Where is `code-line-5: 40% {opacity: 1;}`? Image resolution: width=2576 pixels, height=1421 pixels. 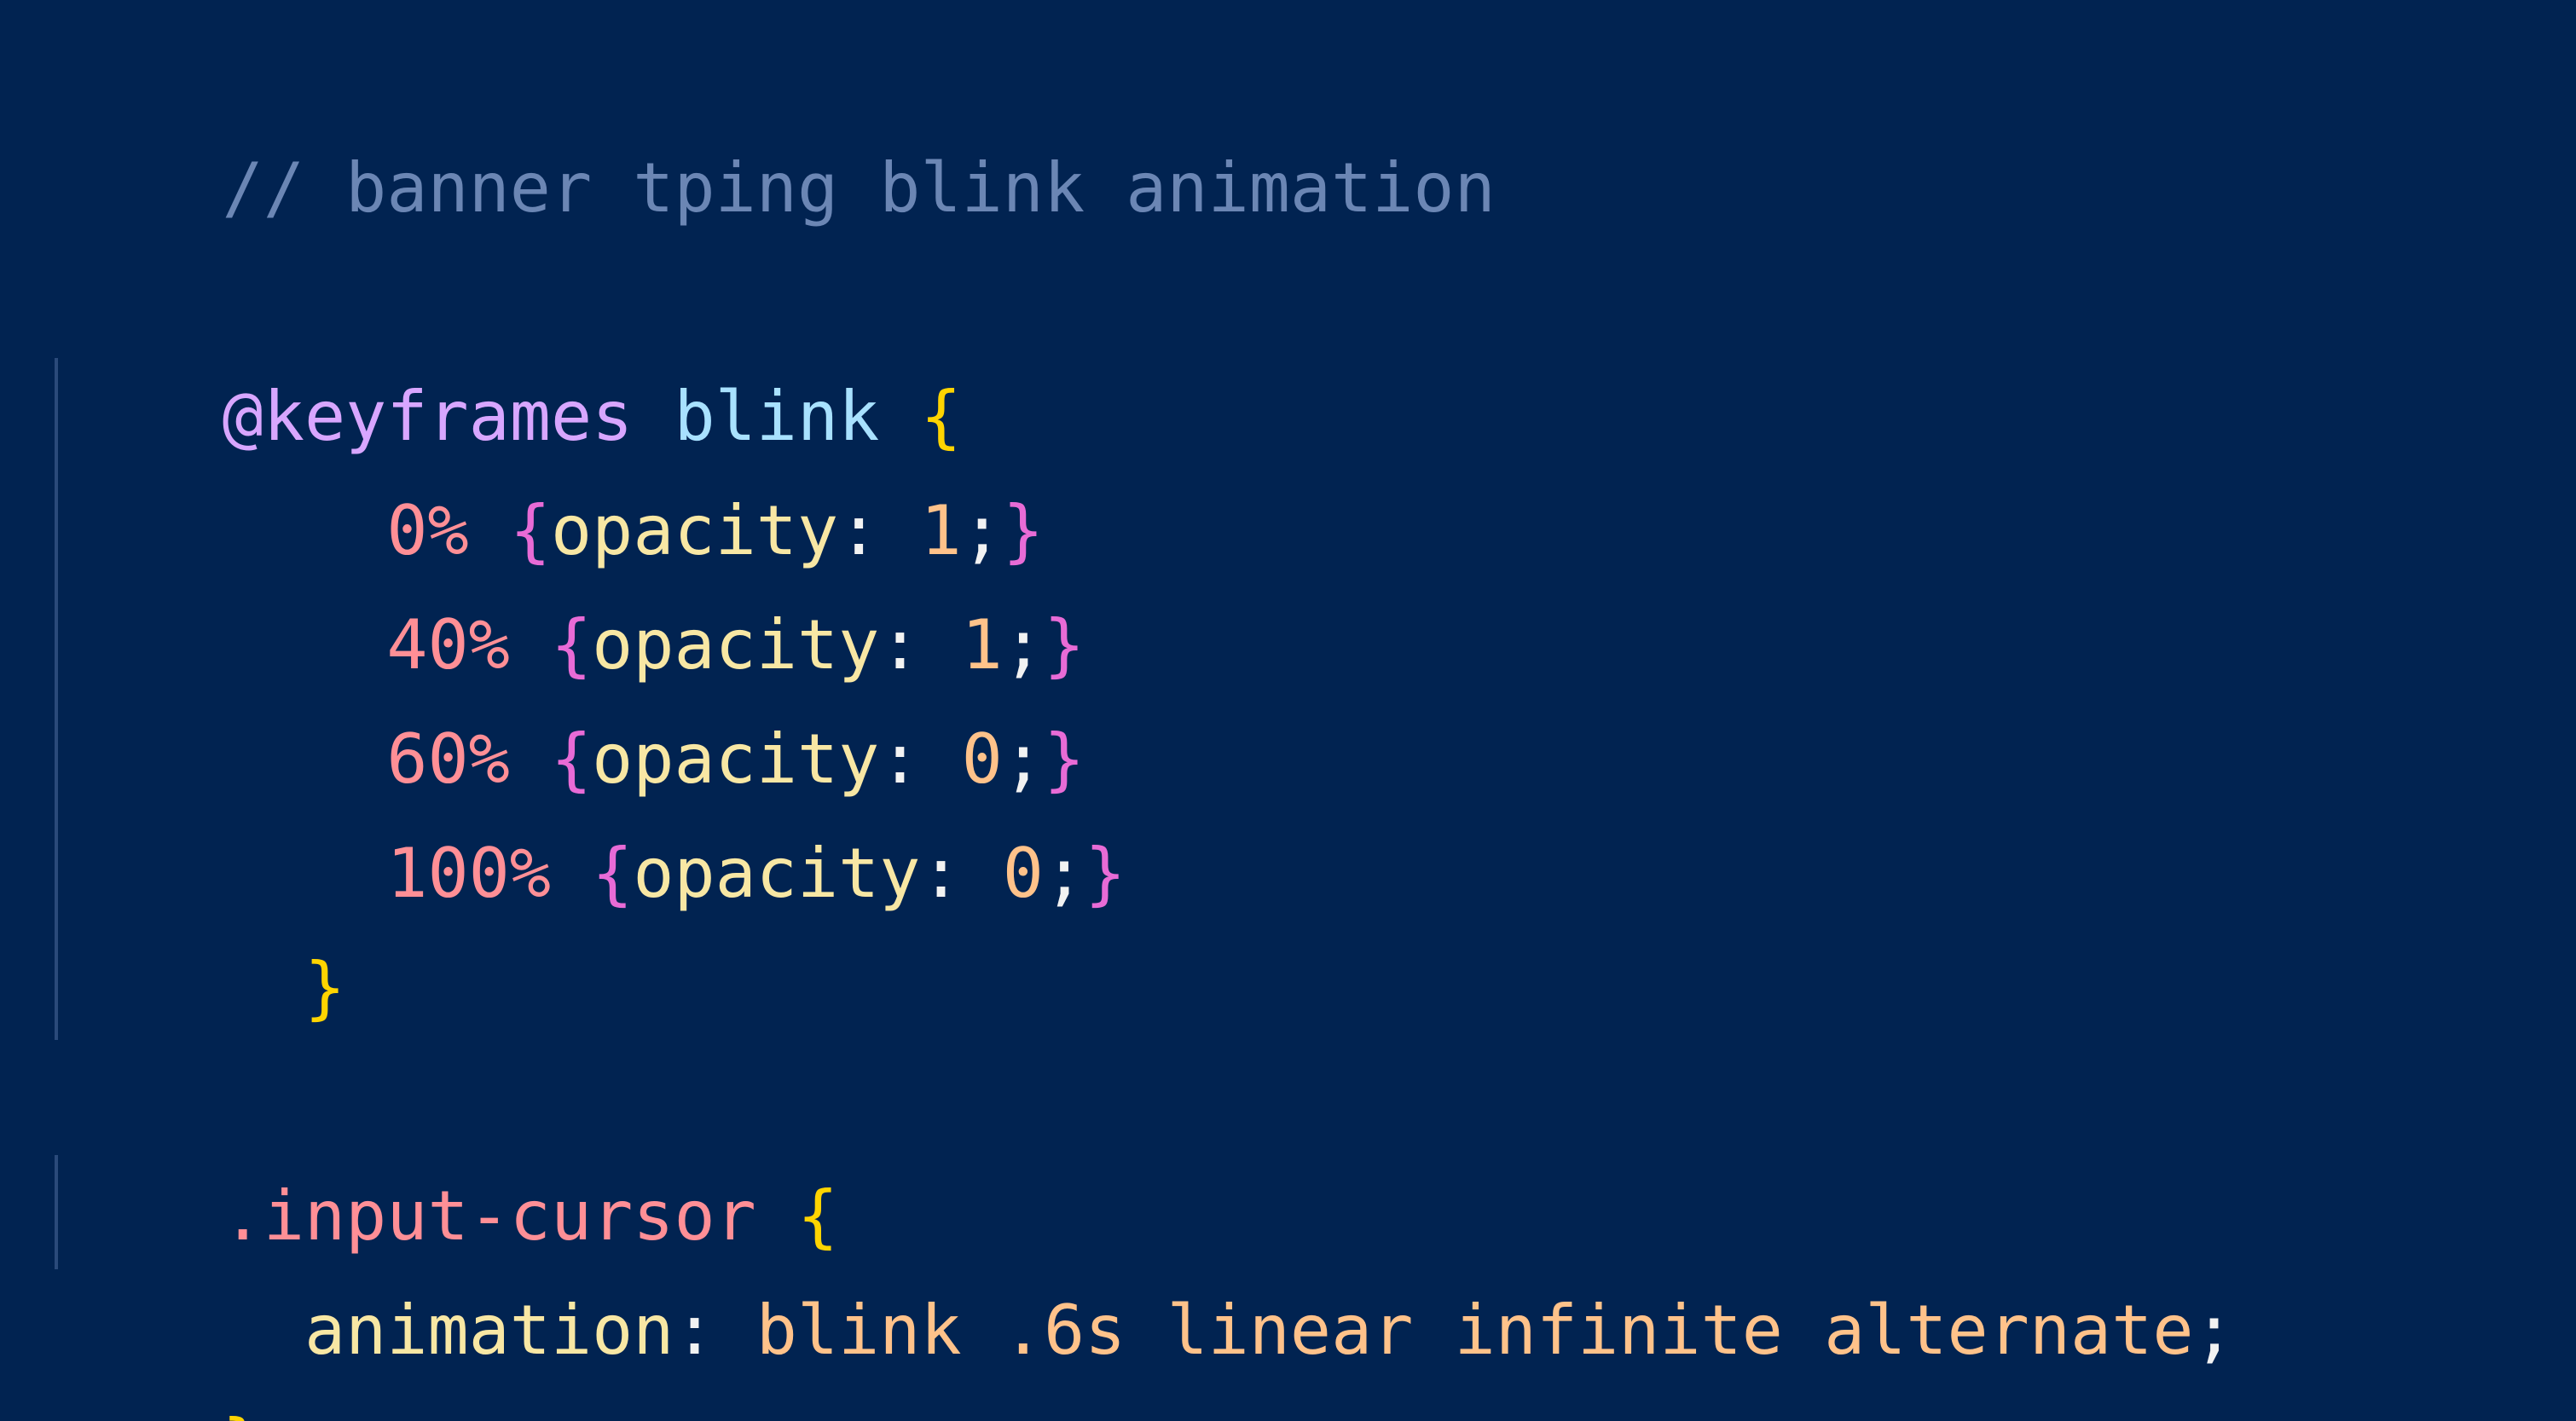
code-line-5: 40% {opacity: 1;} is located at coordinates (571, 579).